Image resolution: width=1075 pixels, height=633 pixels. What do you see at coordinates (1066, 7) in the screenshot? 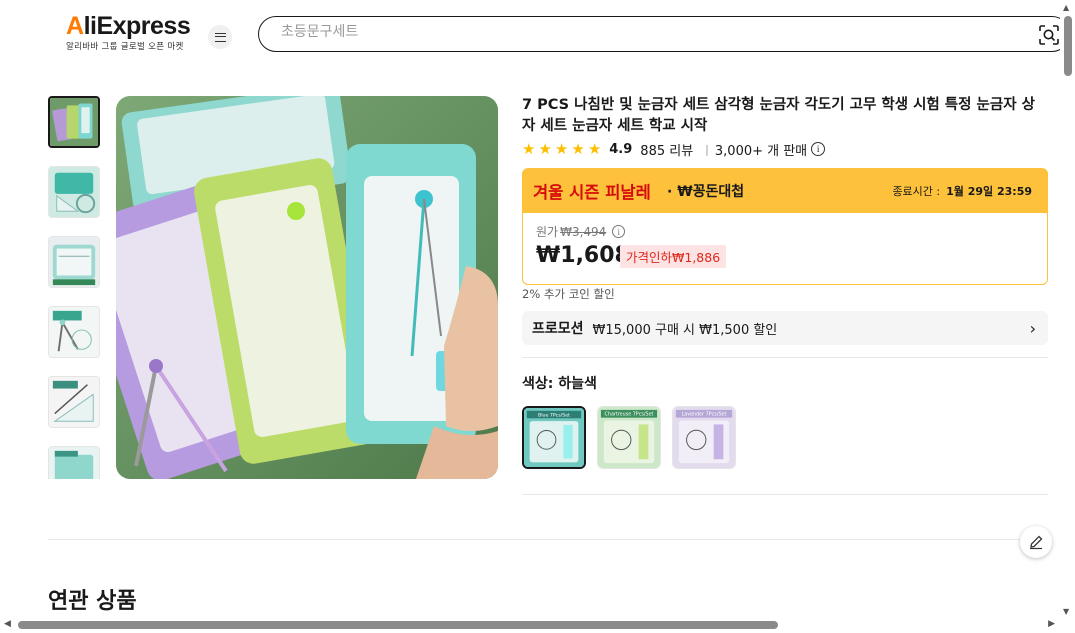
I see `scroll-up-icon: ▲` at bounding box center [1066, 7].